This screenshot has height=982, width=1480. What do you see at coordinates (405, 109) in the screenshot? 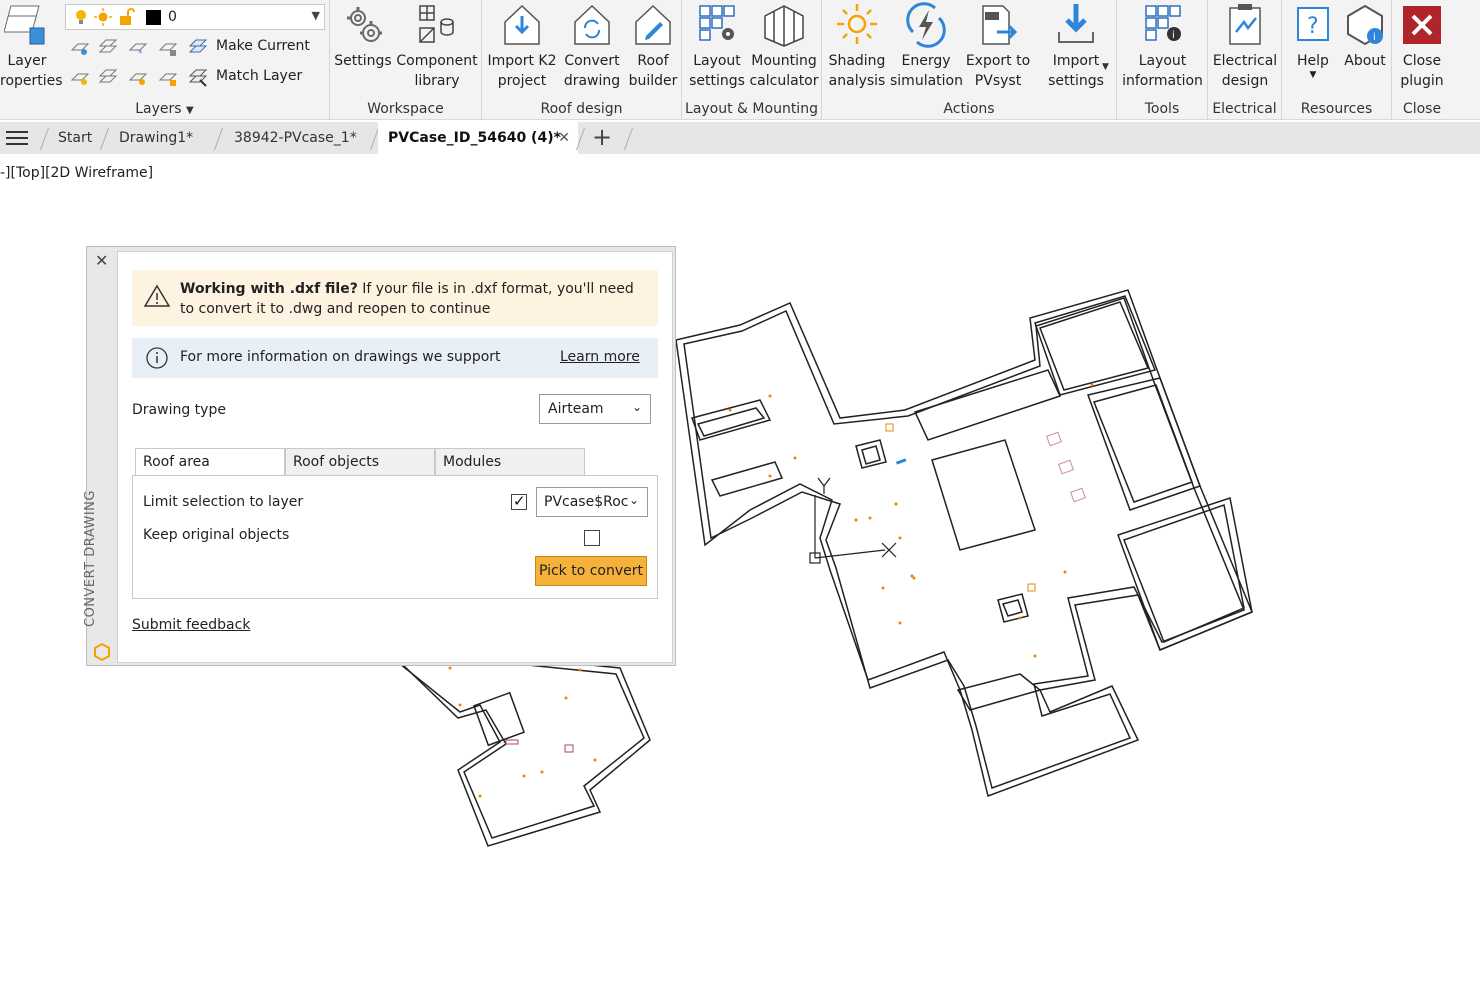
I see `workspace-group-label: Workspace` at bounding box center [405, 109].